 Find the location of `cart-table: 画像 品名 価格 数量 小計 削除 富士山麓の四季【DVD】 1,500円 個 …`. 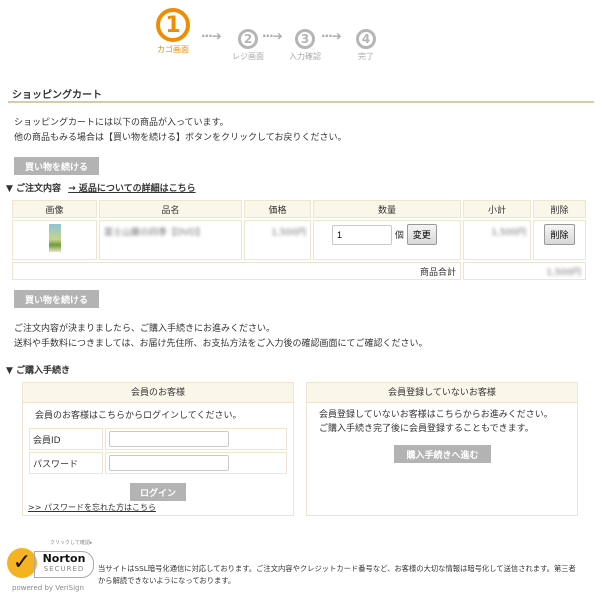

cart-table: 画像 品名 価格 数量 小計 削除 富士山麓の四季【DVD】 1,500円 個 … is located at coordinates (299, 240).